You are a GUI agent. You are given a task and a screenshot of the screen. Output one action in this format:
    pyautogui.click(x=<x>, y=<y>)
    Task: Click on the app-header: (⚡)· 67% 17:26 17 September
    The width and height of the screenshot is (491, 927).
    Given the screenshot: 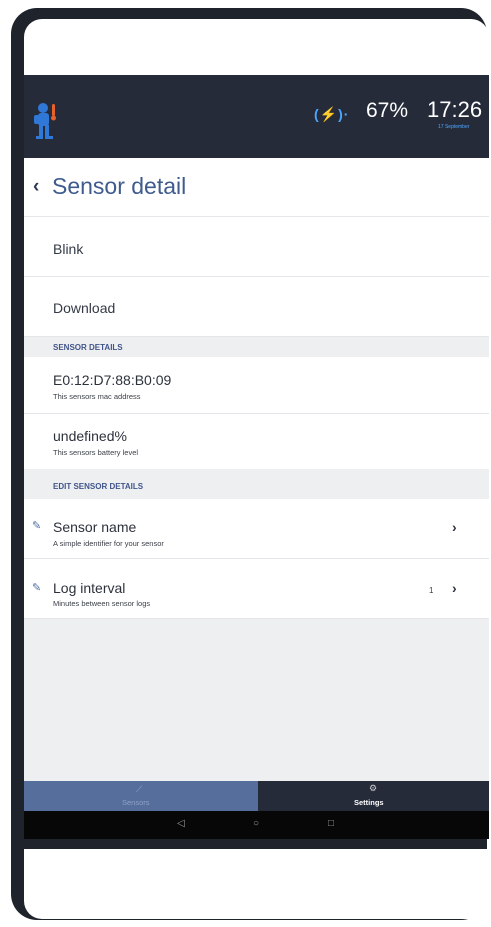 What is the action you would take?
    pyautogui.click(x=256, y=116)
    